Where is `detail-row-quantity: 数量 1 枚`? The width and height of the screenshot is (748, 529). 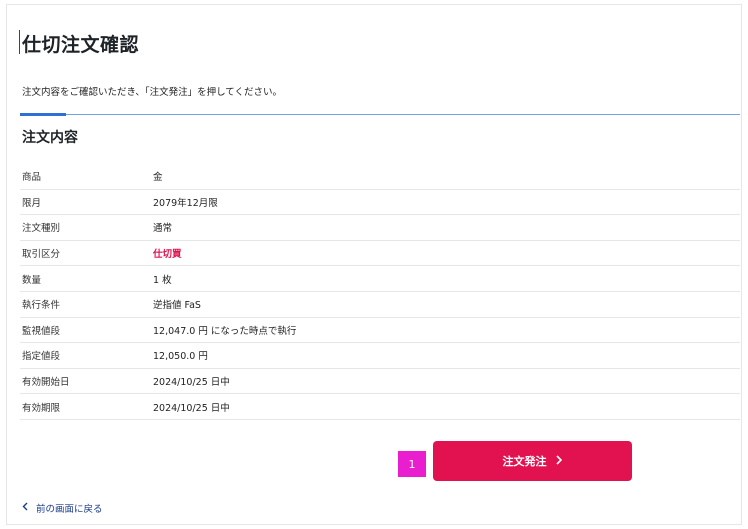 detail-row-quantity: 数量 1 枚 is located at coordinates (380, 279).